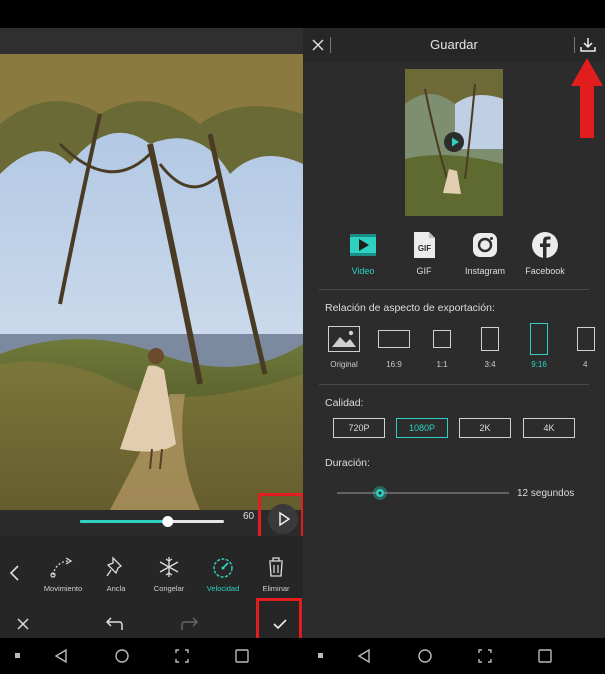 Image resolution: width=605 pixels, height=674 pixels. What do you see at coordinates (539, 364) in the screenshot?
I see `aspect-label: 9:16` at bounding box center [539, 364].